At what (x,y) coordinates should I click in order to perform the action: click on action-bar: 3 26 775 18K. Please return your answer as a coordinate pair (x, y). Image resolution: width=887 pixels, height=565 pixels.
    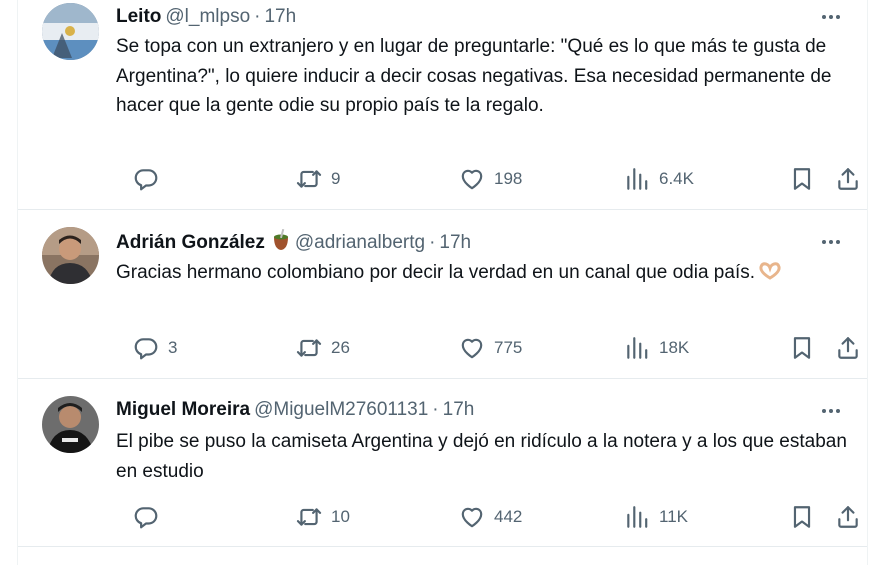
    Looking at the image, I should click on (492, 348).